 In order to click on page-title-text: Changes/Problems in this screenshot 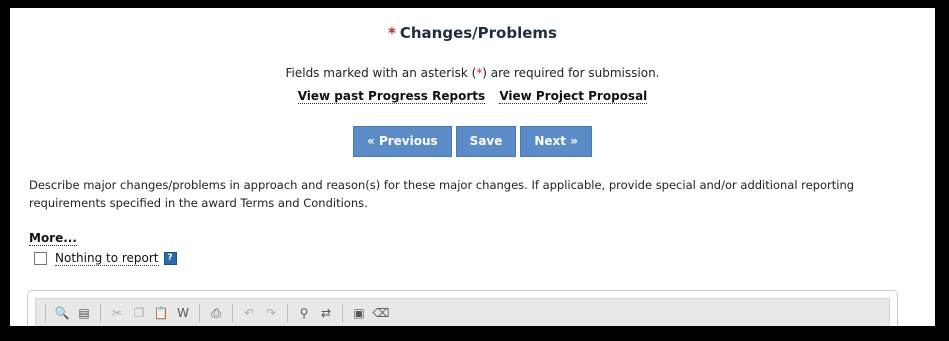, I will do `click(478, 33)`.